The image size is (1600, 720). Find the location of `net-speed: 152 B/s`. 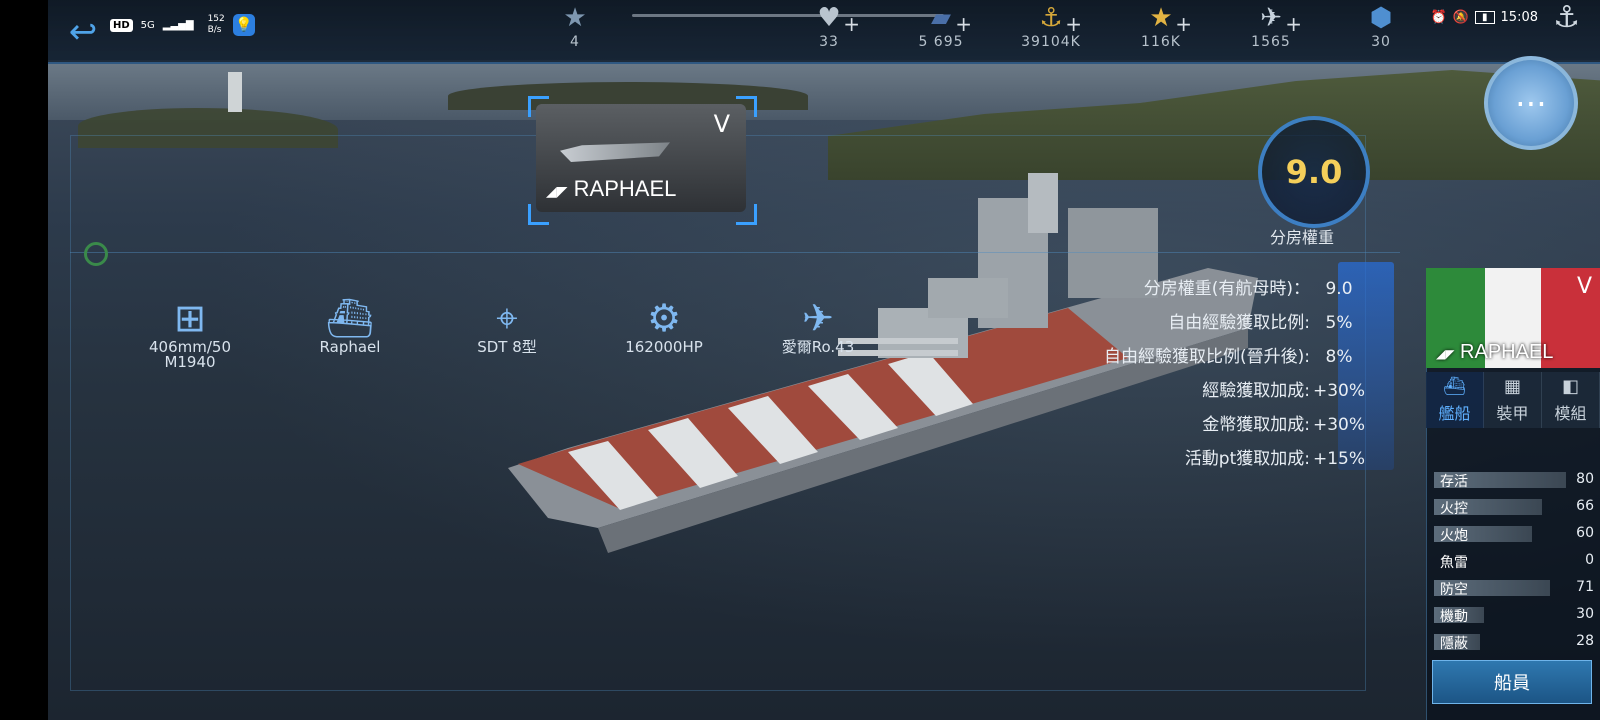

net-speed: 152 B/s is located at coordinates (216, 24).